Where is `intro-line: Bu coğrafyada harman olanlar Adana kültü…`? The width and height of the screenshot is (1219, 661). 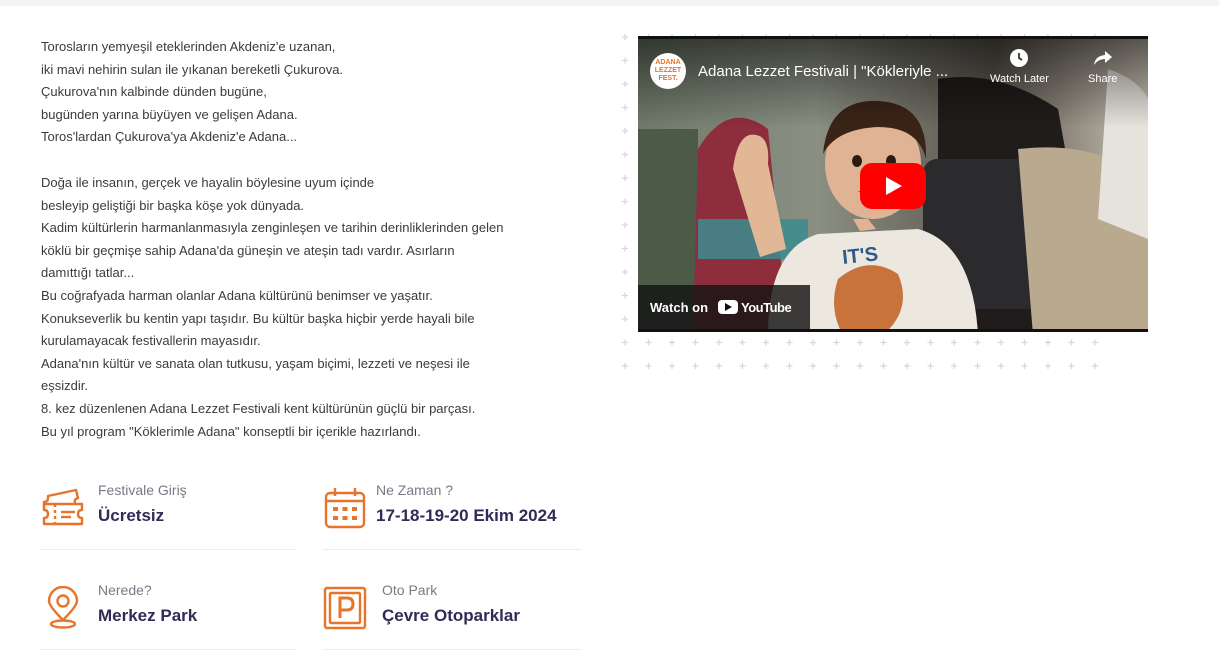 intro-line: Bu coğrafyada harman olanlar Adana kültü… is located at coordinates (237, 295).